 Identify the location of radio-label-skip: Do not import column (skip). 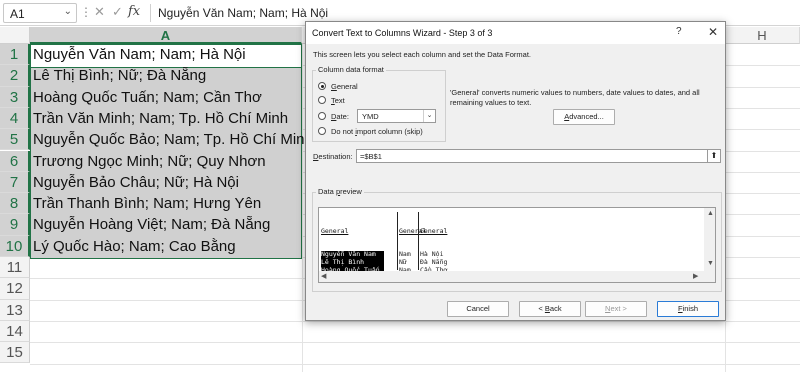
(377, 131).